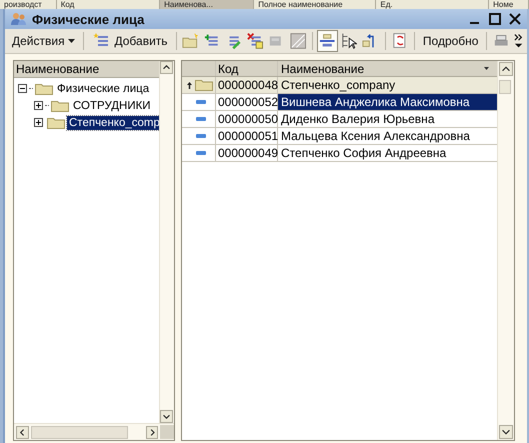 The width and height of the screenshot is (529, 443). I want to click on table-cell-text: Мальцева Ксения Александровна, so click(375, 136).